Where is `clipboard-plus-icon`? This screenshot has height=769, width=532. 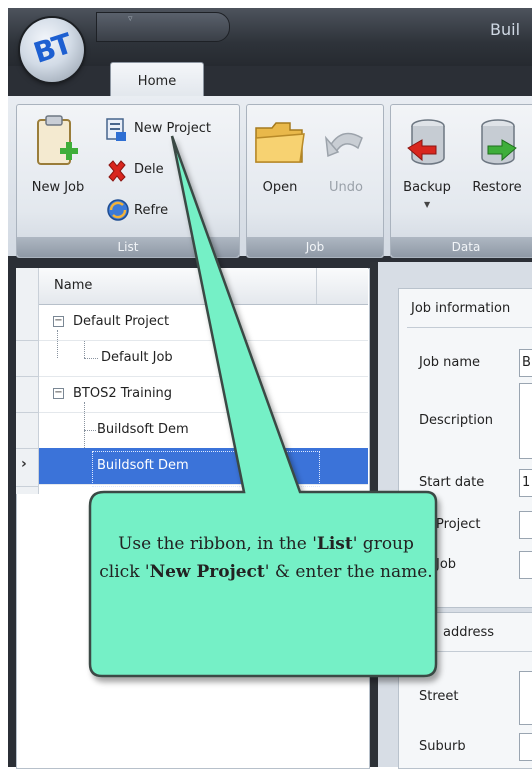
clipboard-plus-icon is located at coordinates (57, 140).